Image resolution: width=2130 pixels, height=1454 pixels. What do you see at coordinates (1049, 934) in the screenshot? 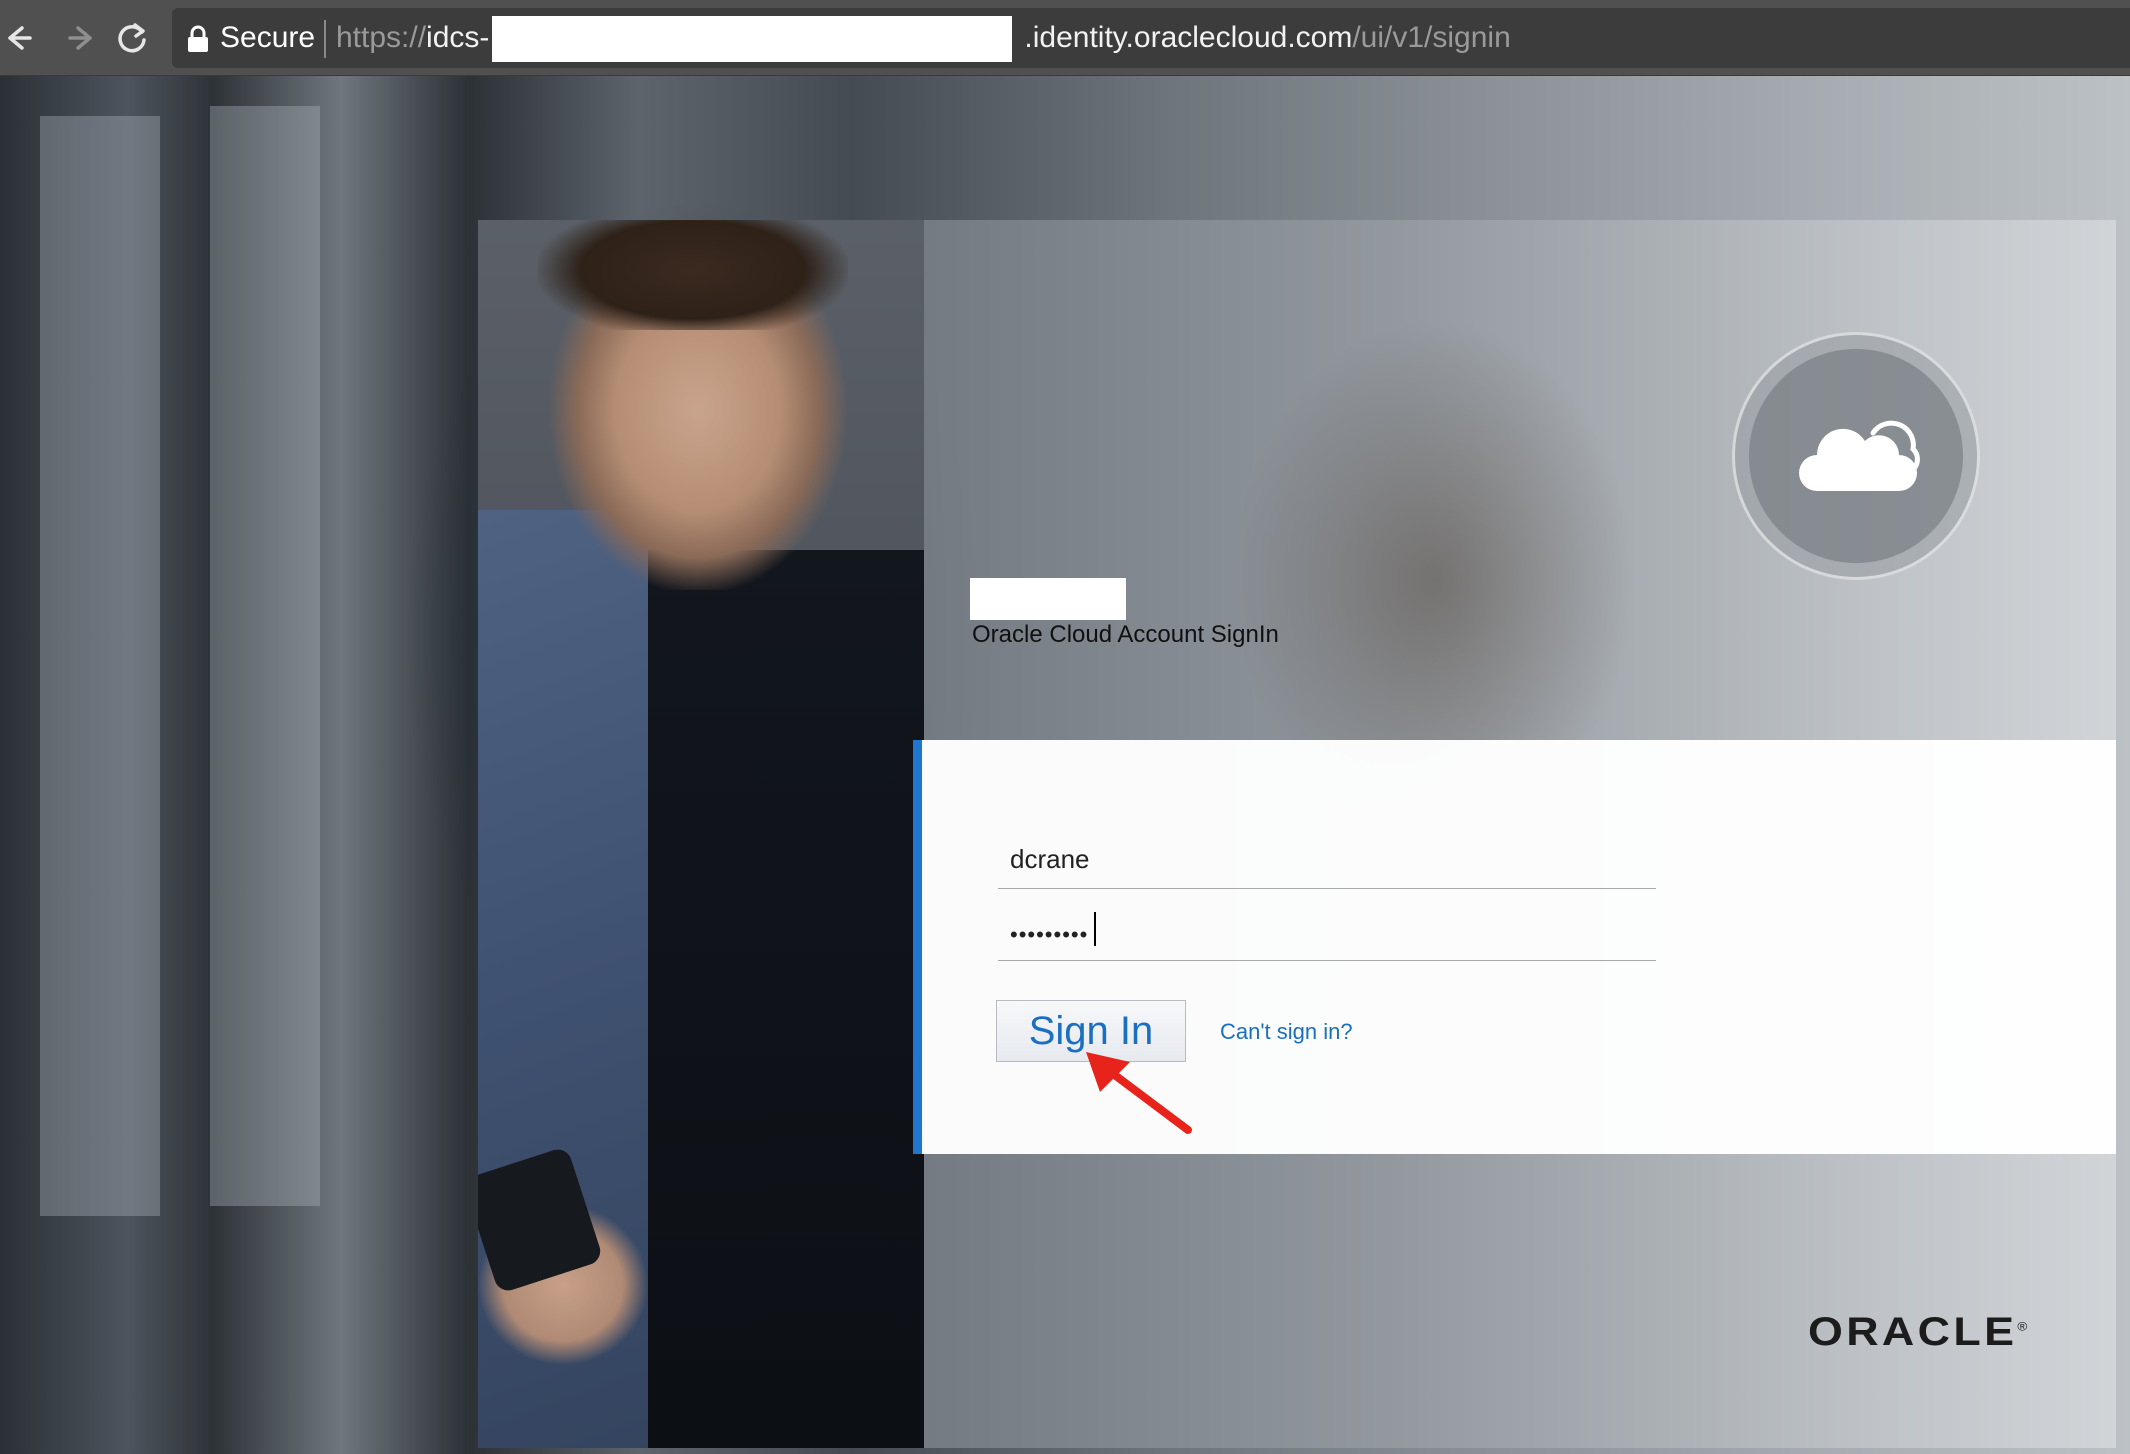
I see `password-value: •••••••••` at bounding box center [1049, 934].